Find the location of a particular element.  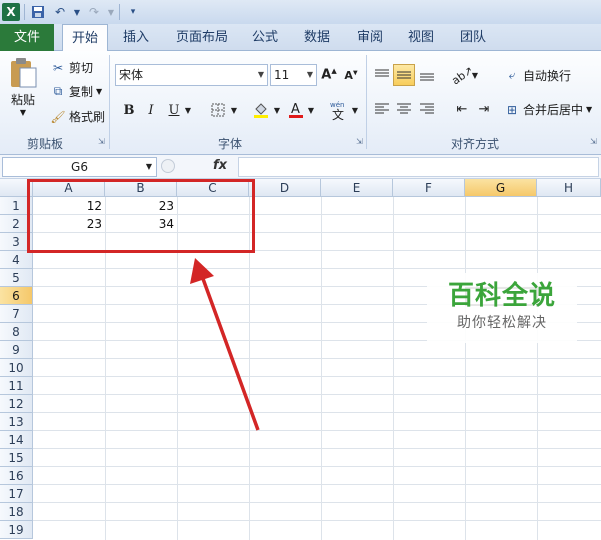

wrap-text-button: ⤶ 自动换行 is located at coordinates (537, 75).